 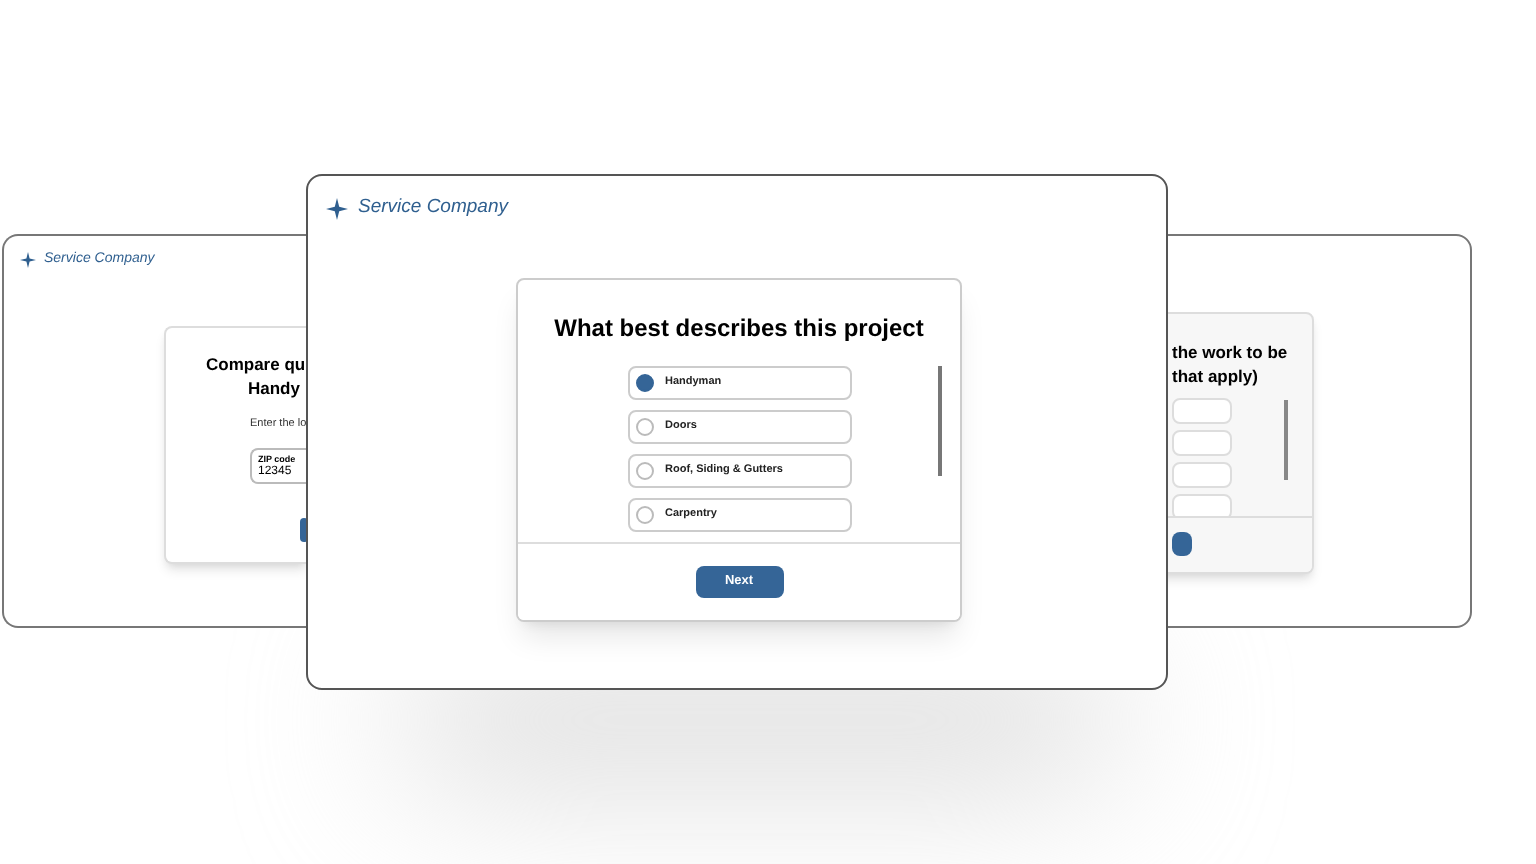 I want to click on brand-name: Service Company, so click(x=433, y=208).